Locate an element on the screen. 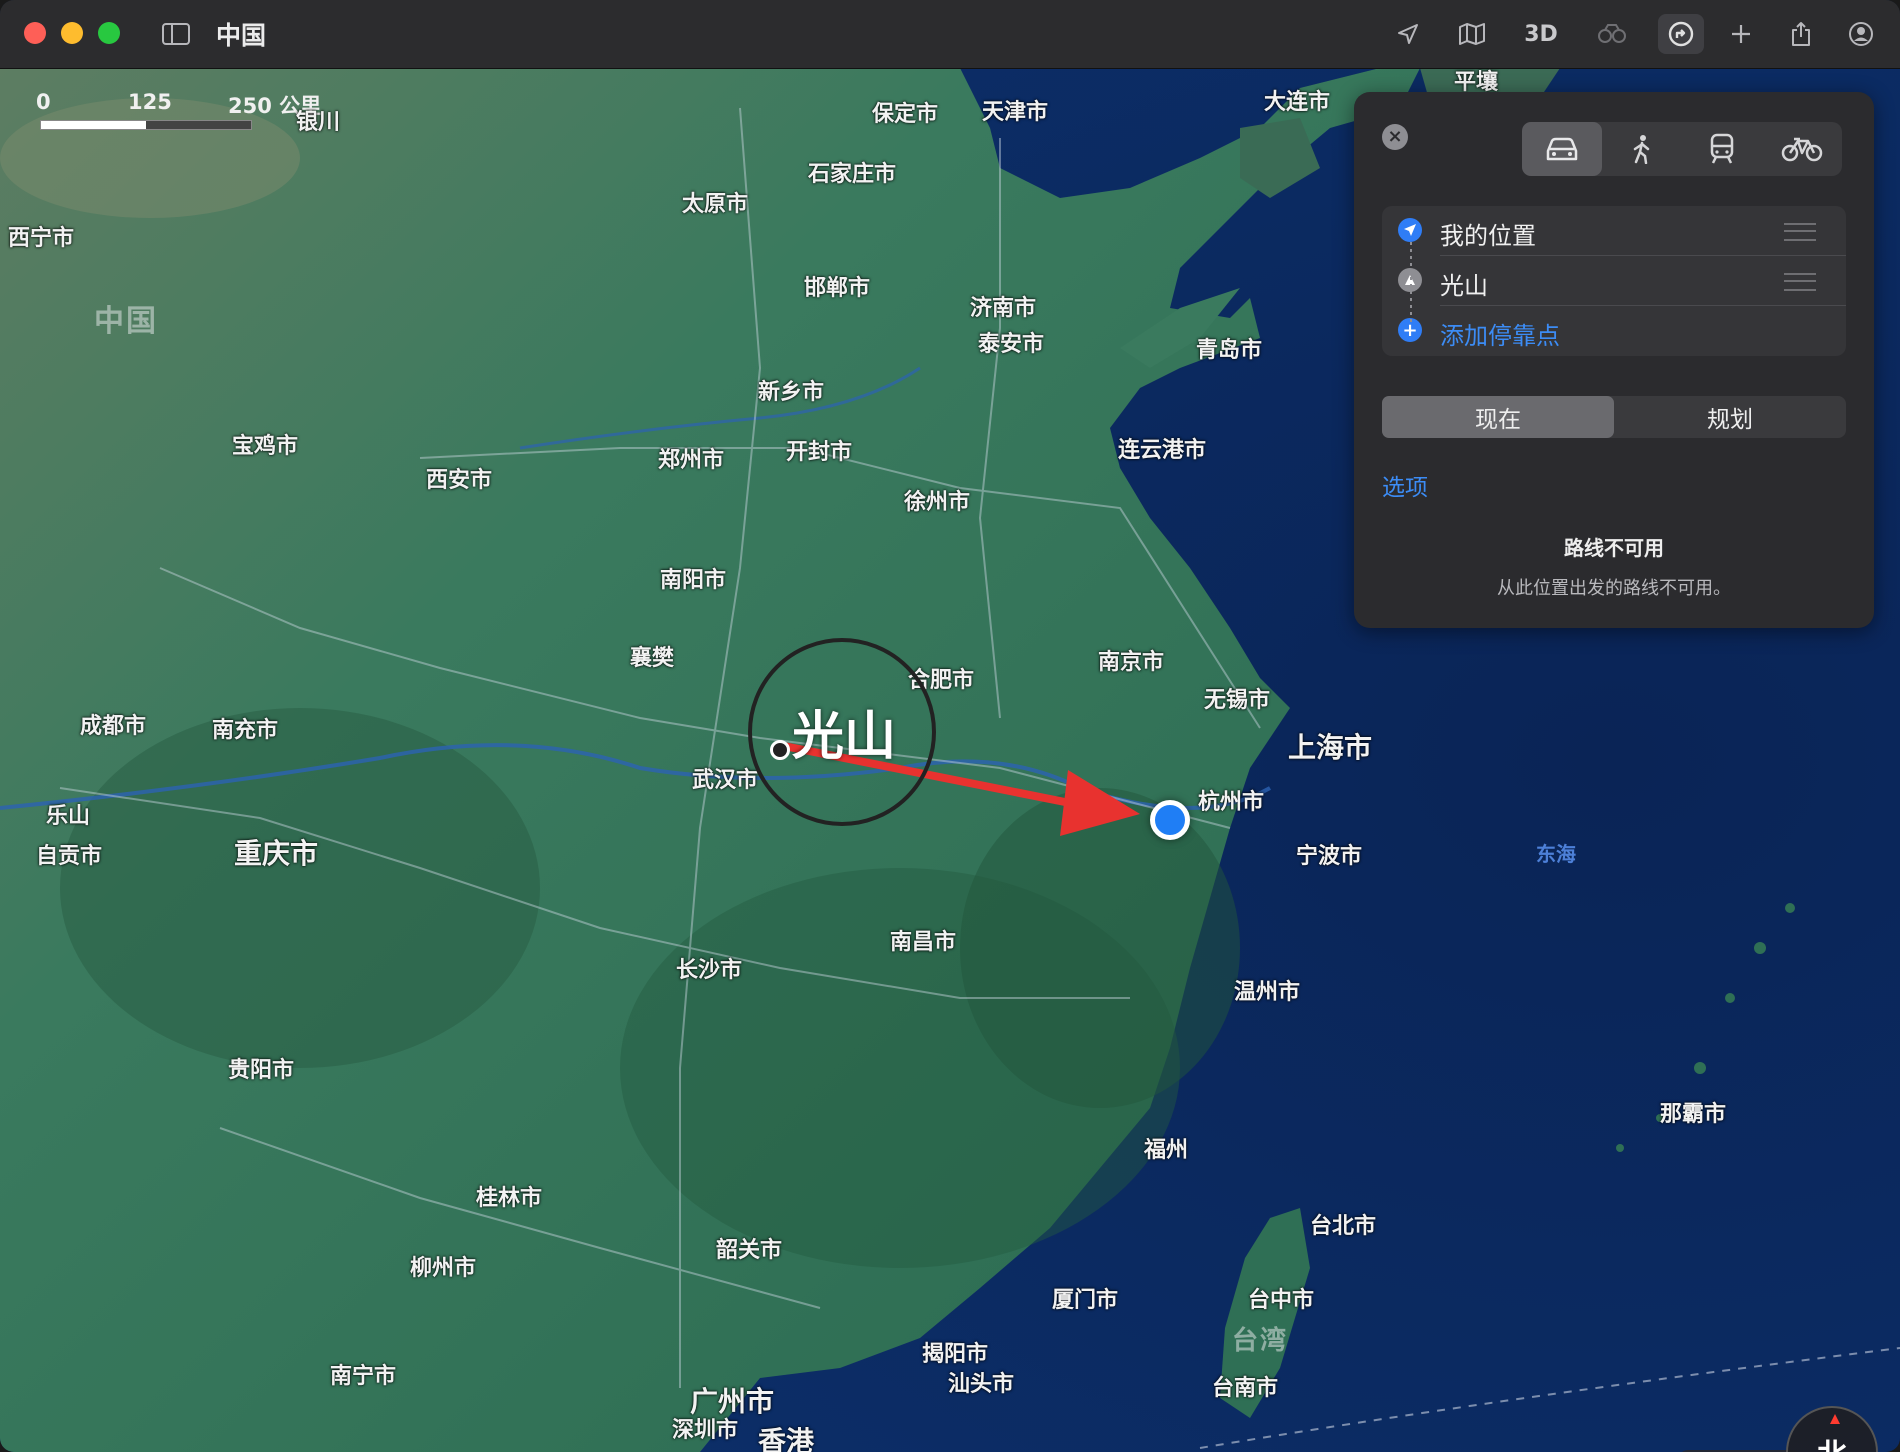 This screenshot has height=1452, width=1900. mode-cycle is located at coordinates (1802, 149).